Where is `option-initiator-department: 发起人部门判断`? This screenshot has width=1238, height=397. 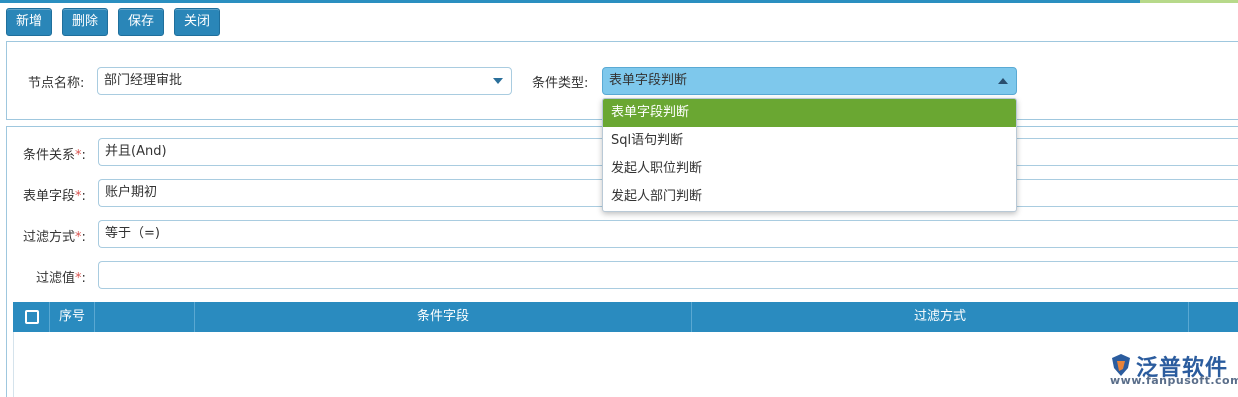
option-initiator-department: 发起人部门判断 is located at coordinates (809, 197).